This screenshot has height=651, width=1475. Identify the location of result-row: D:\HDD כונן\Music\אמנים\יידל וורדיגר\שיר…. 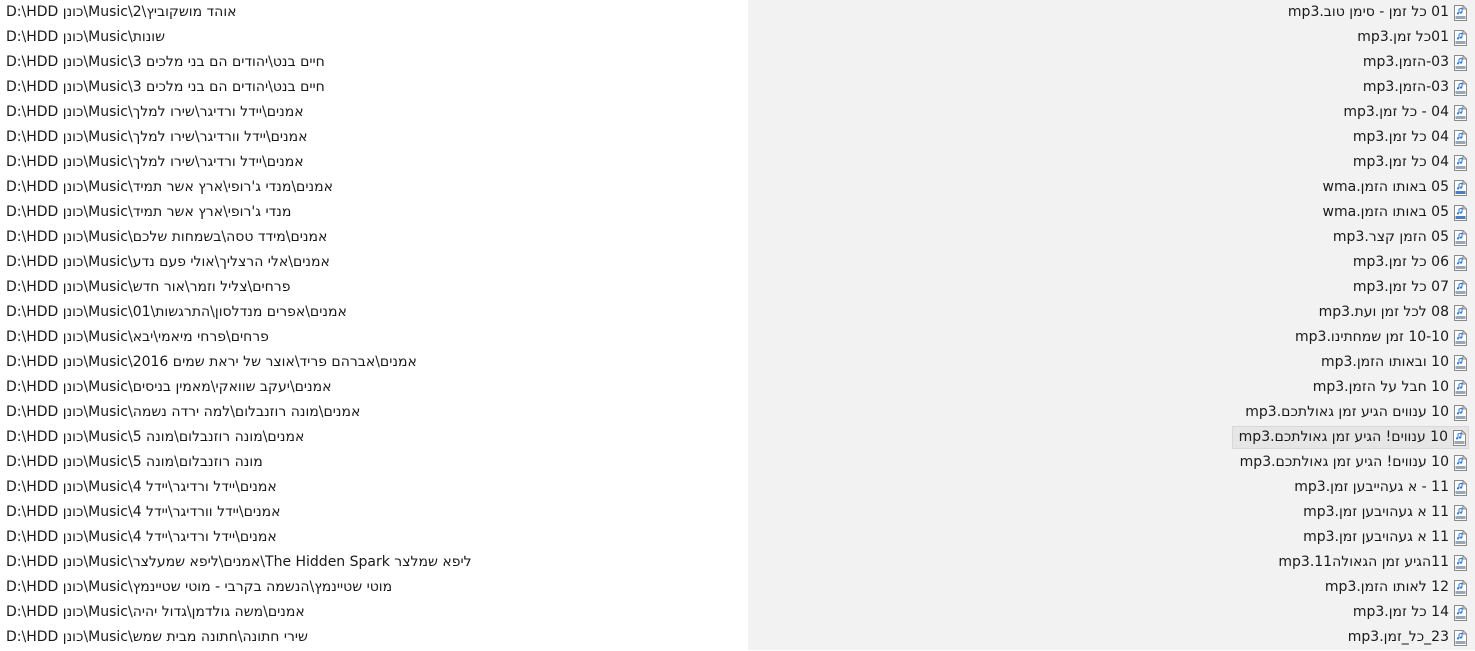
(737, 137).